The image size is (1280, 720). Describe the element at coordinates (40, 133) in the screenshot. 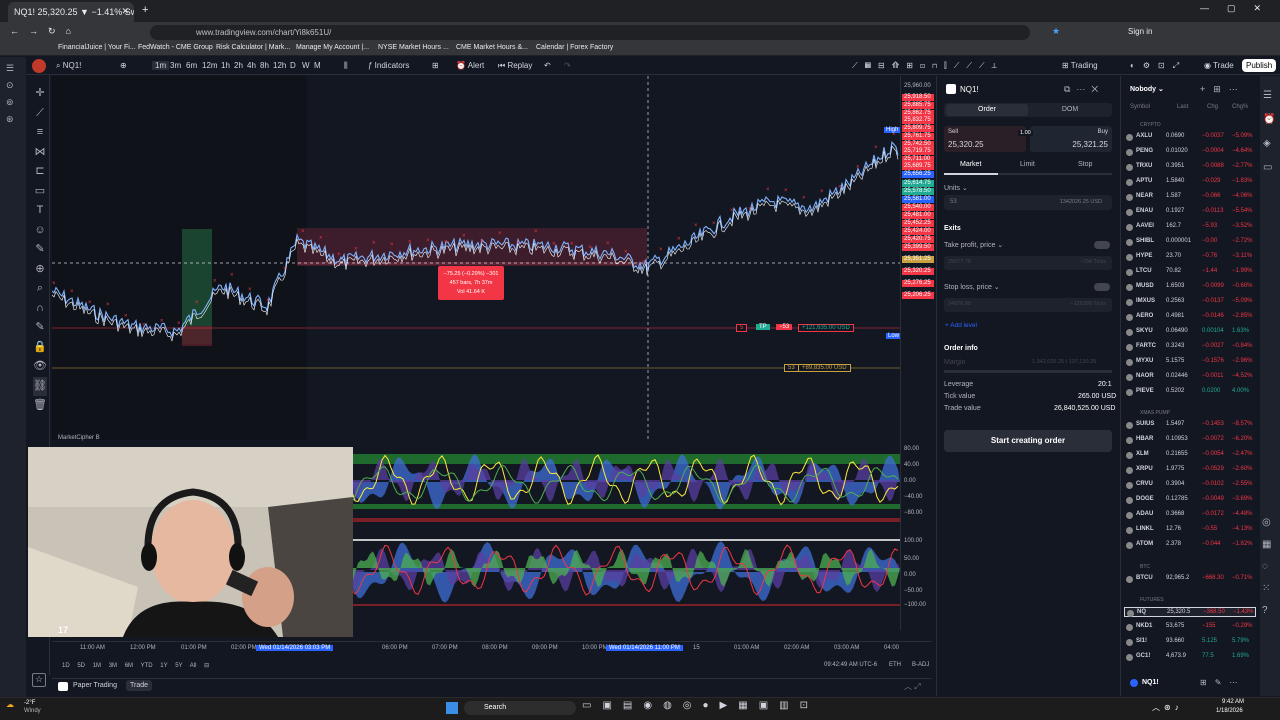

I see `fib-icon: ≡` at that location.